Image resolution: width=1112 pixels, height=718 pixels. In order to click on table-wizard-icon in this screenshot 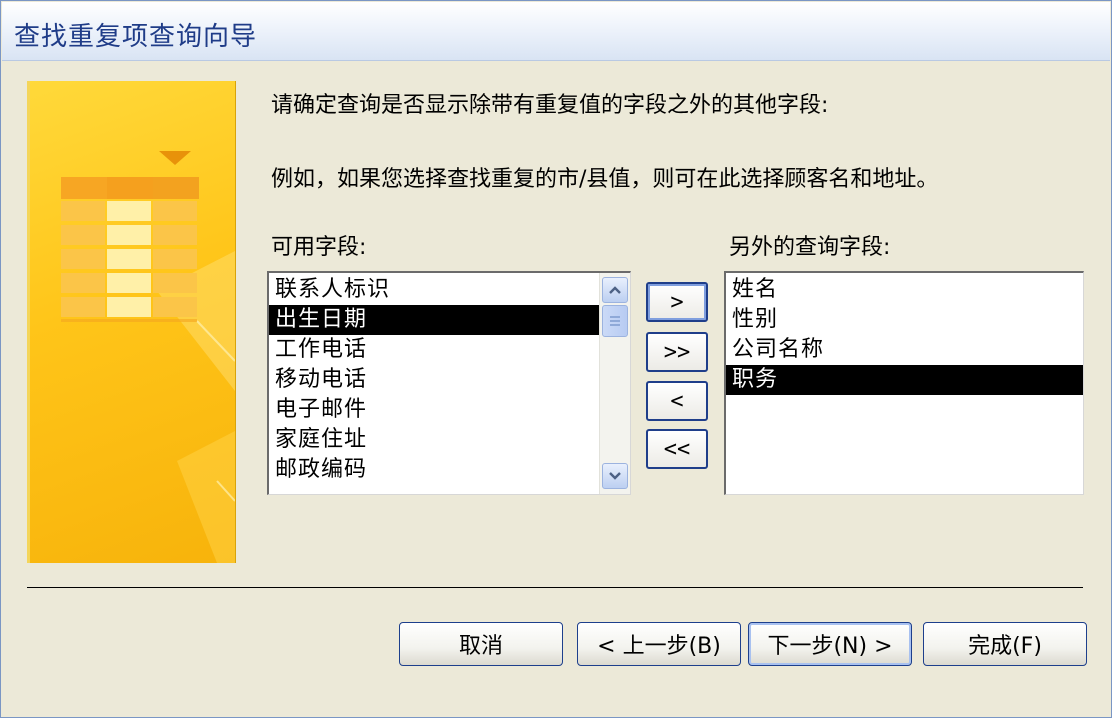, I will do `click(148, 357)`.